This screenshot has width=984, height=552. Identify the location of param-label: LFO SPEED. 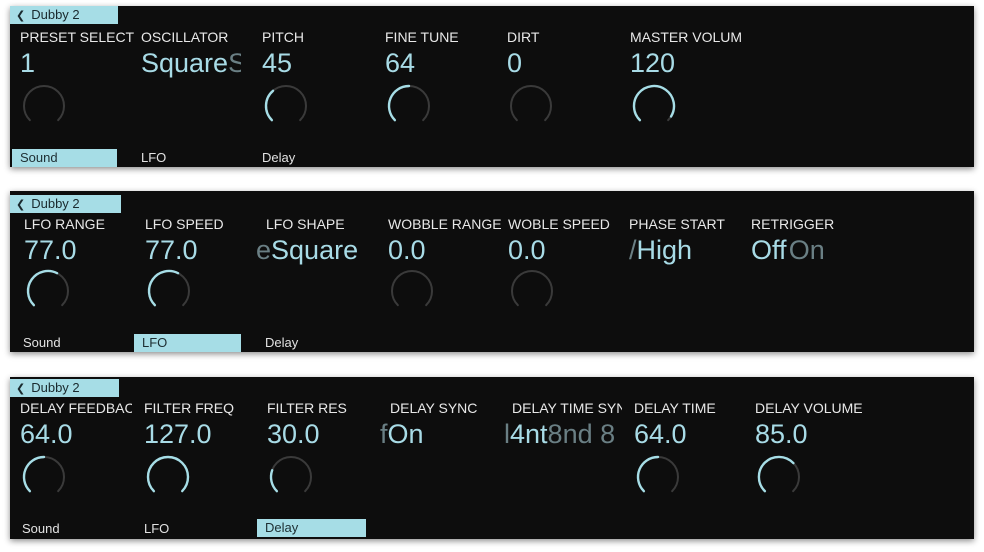
(184, 224).